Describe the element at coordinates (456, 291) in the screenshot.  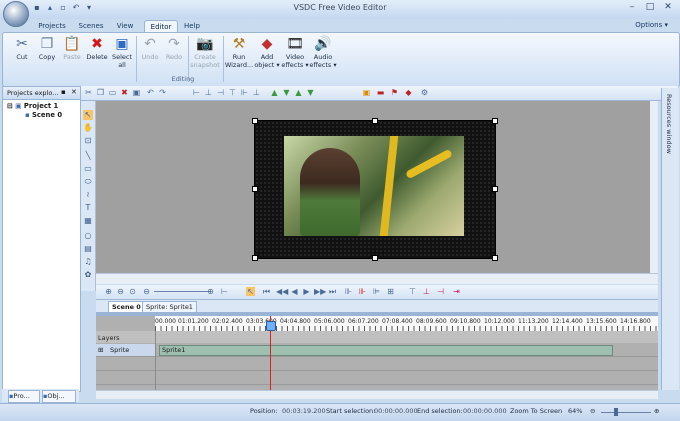
I see `layer-settings-icon: ⇥` at that location.